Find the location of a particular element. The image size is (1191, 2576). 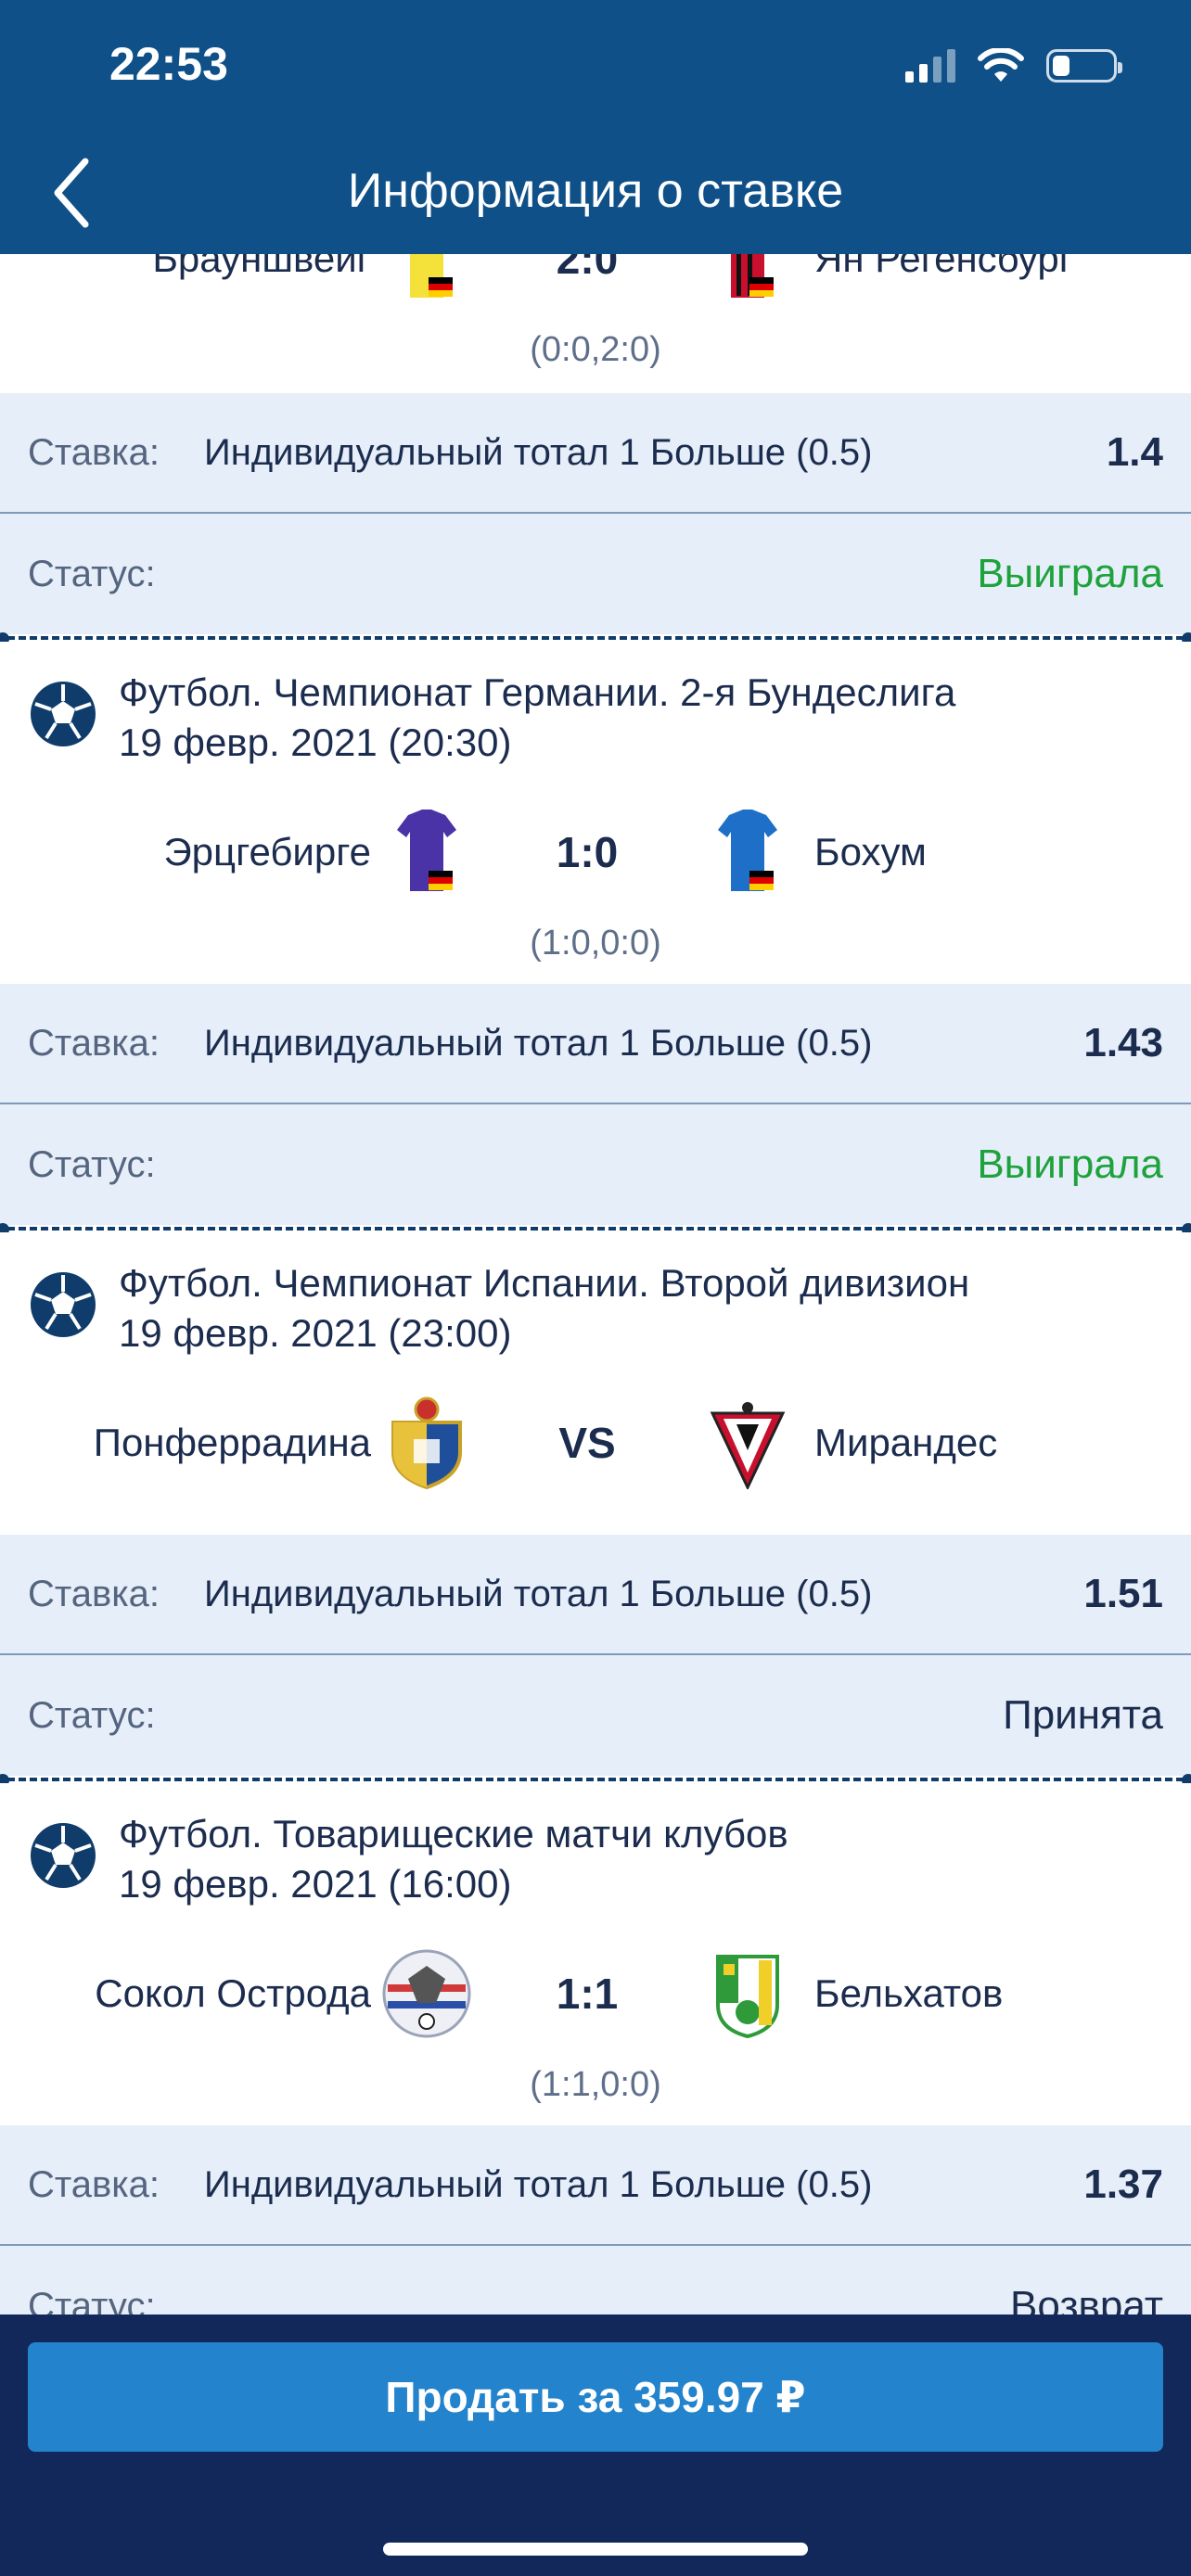

match-score: 2:0 is located at coordinates (587, 268).